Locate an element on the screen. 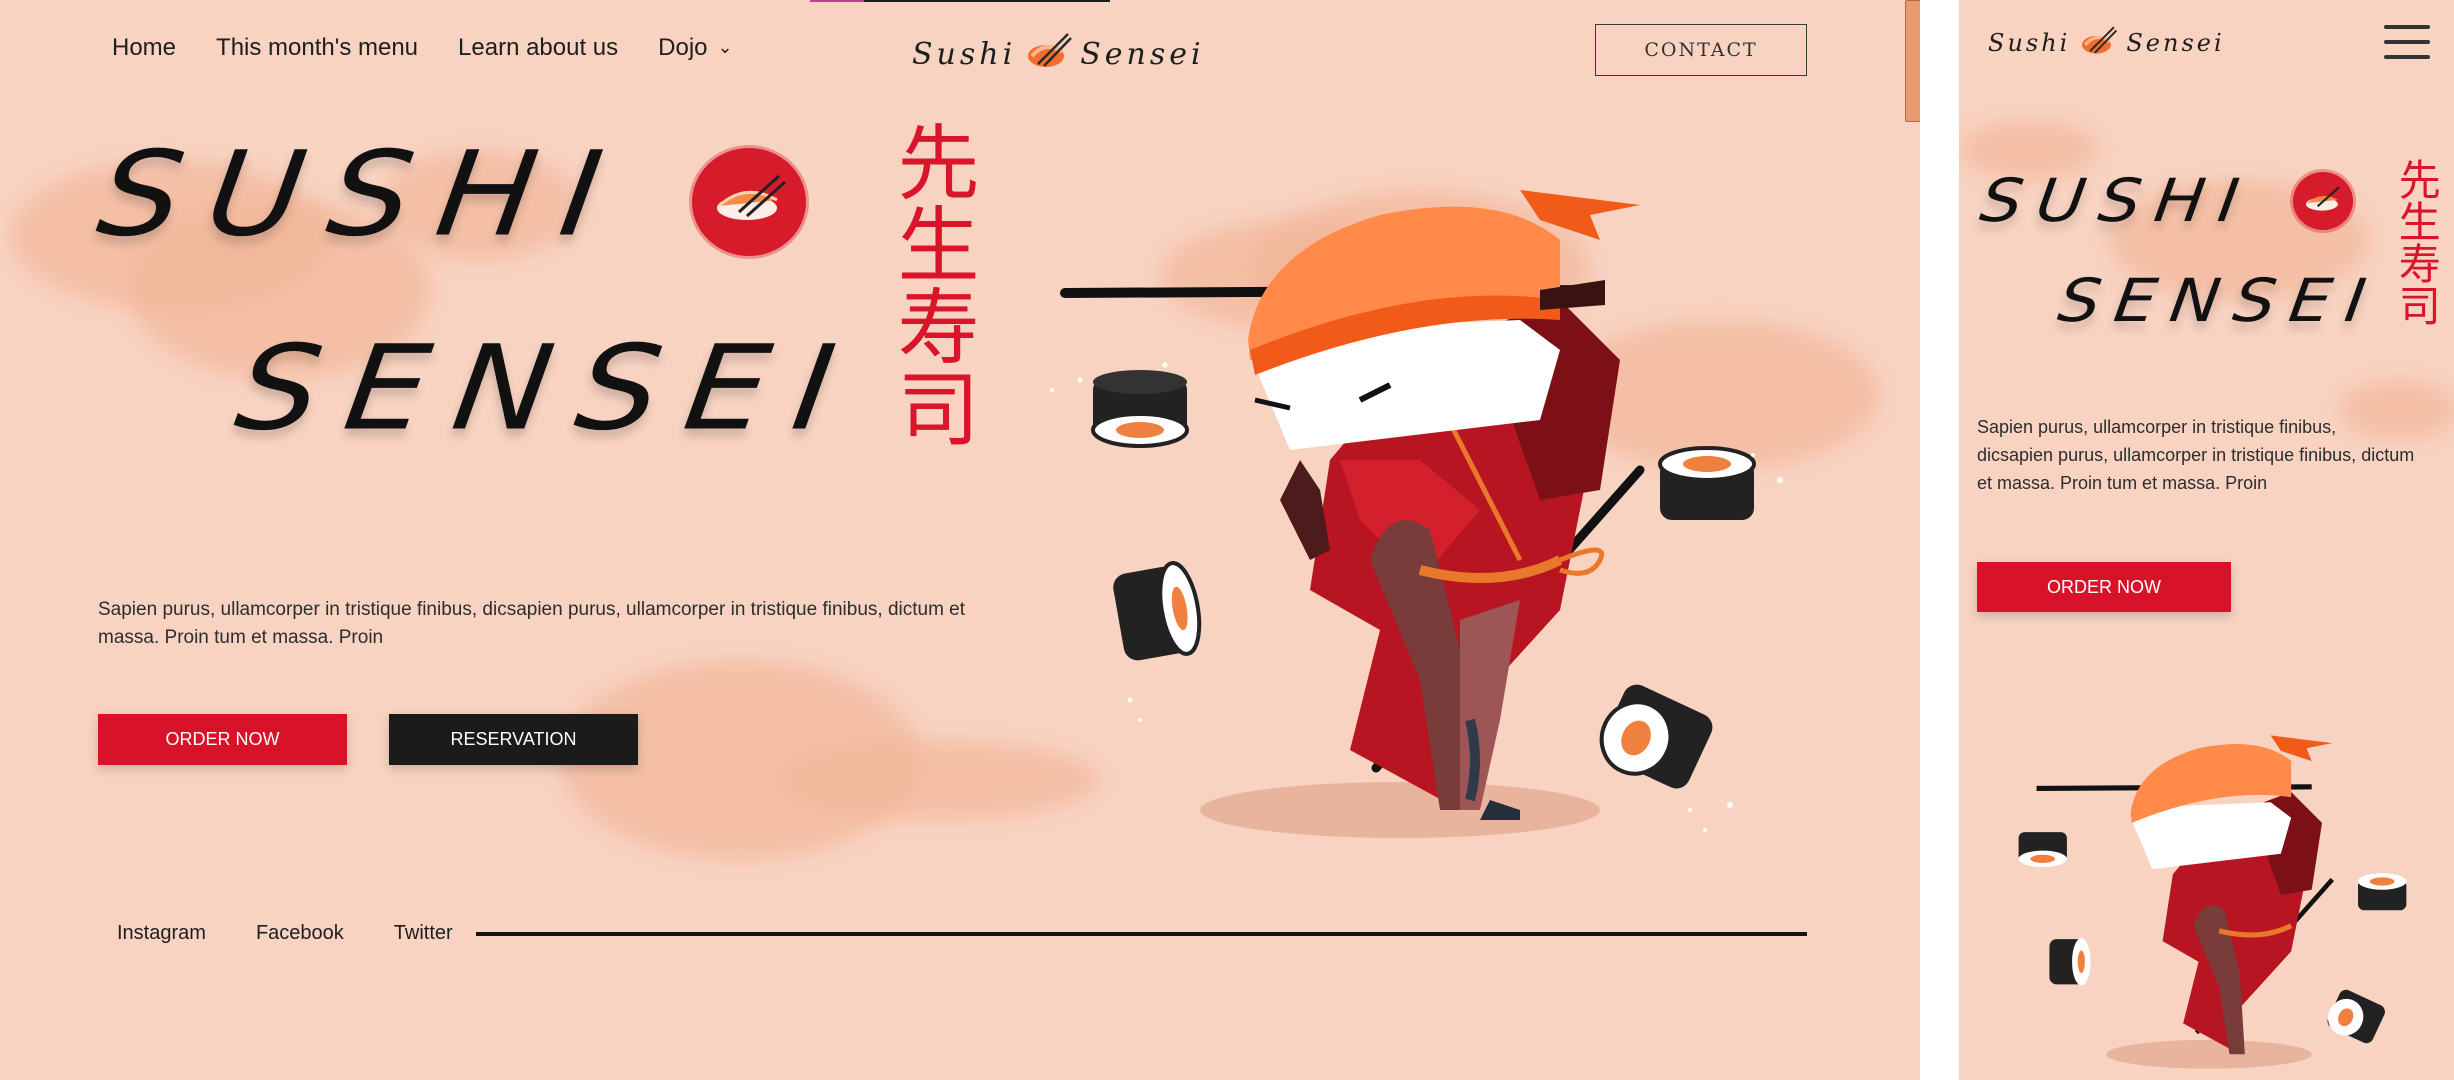  nav-item-about: Learn about us is located at coordinates (538, 48).